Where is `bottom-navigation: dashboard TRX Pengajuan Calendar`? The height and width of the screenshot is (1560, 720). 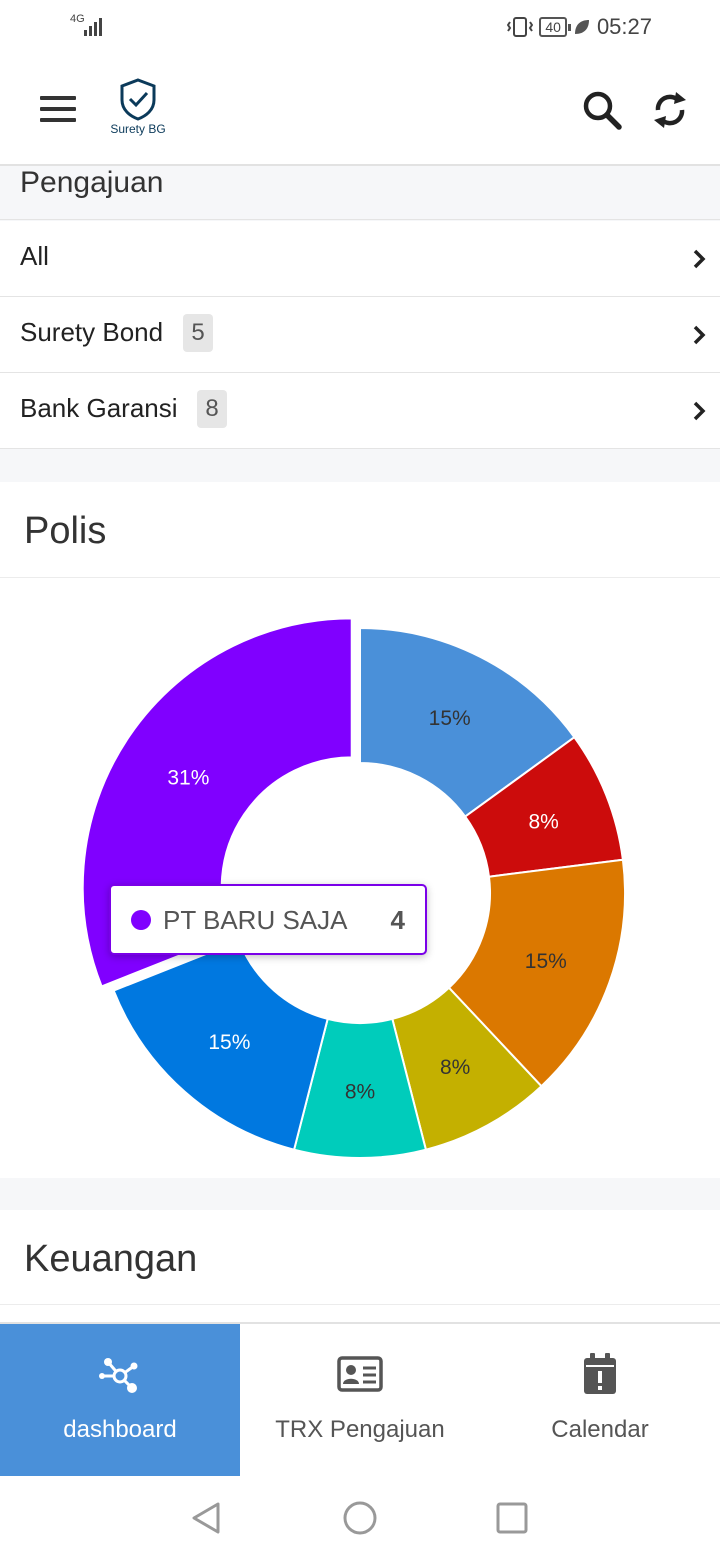 bottom-navigation: dashboard TRX Pengajuan Calendar is located at coordinates (360, 1400).